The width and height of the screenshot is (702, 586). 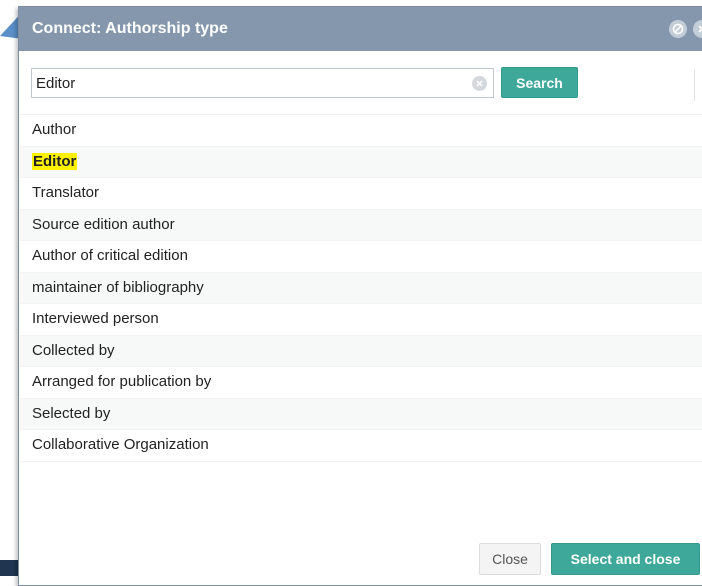 I want to click on list-item-label: Collected by, so click(x=73, y=350).